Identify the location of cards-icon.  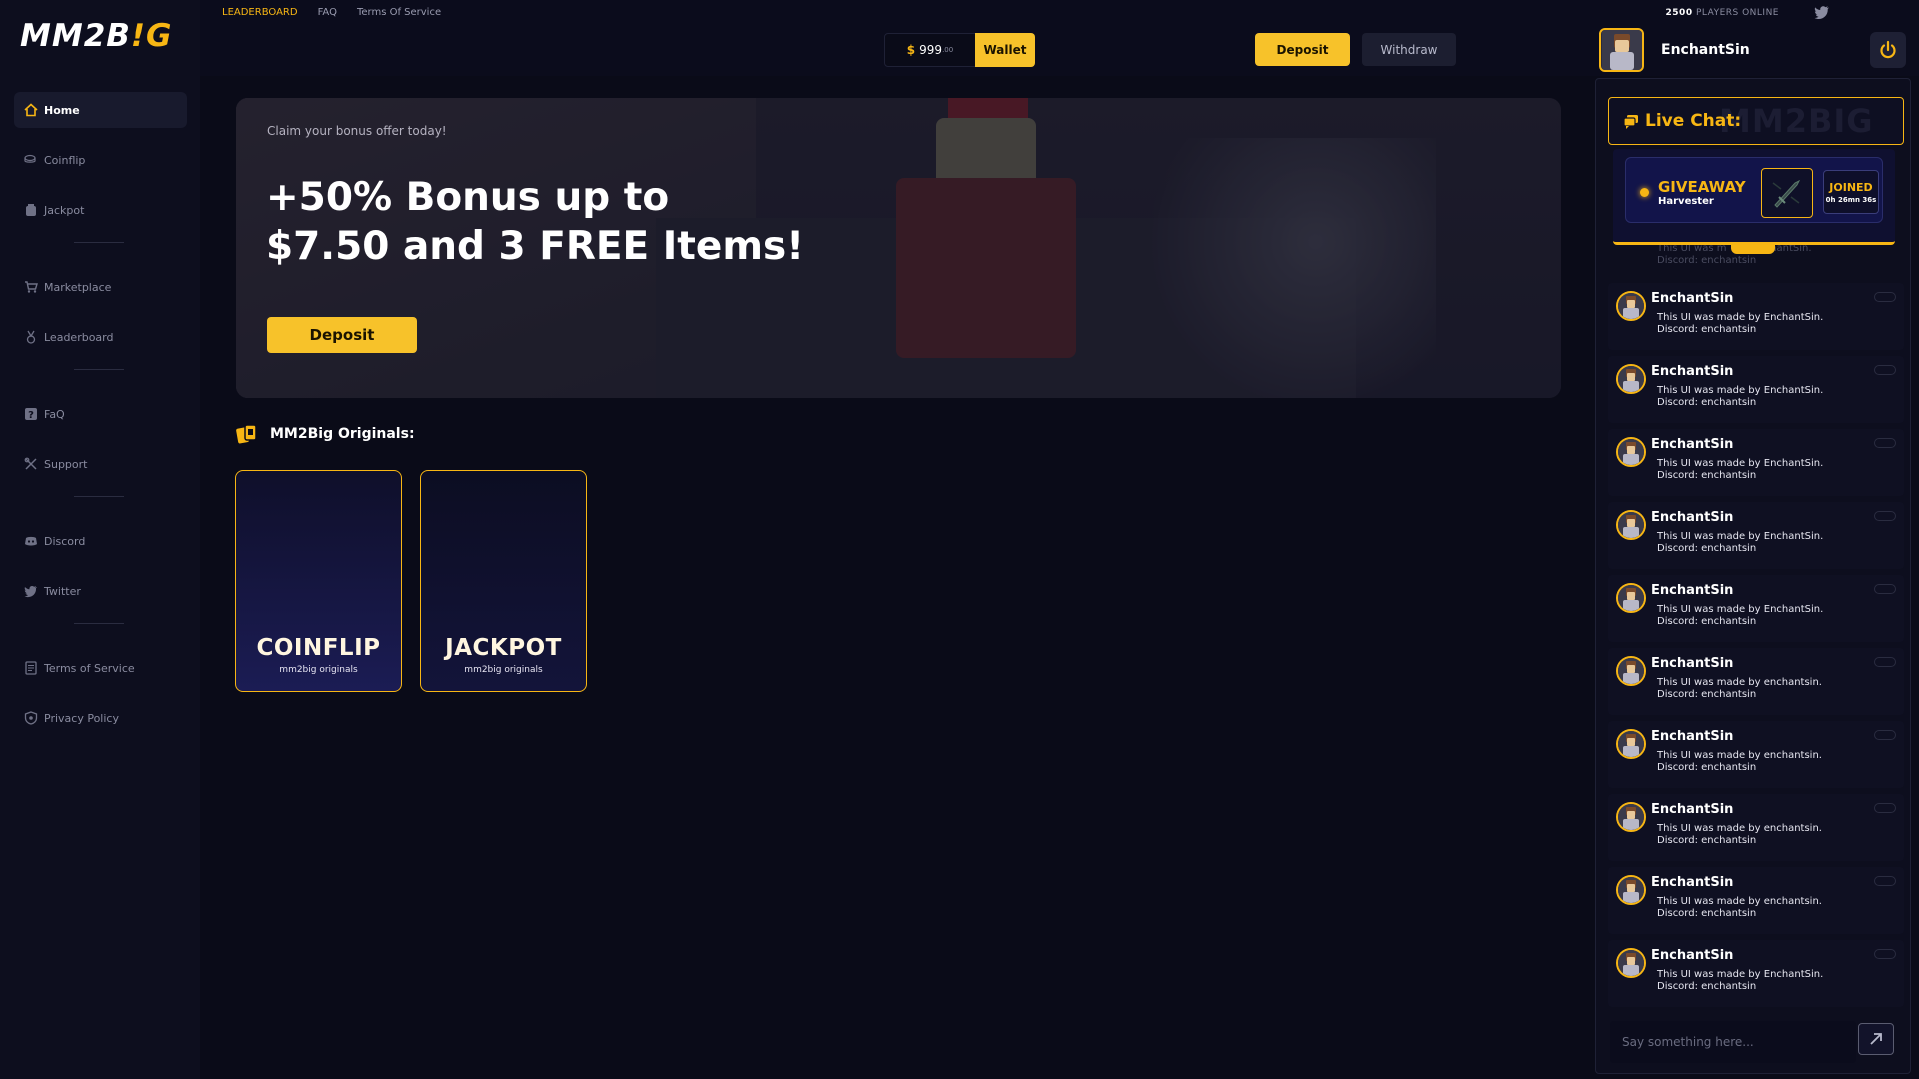
(246, 434).